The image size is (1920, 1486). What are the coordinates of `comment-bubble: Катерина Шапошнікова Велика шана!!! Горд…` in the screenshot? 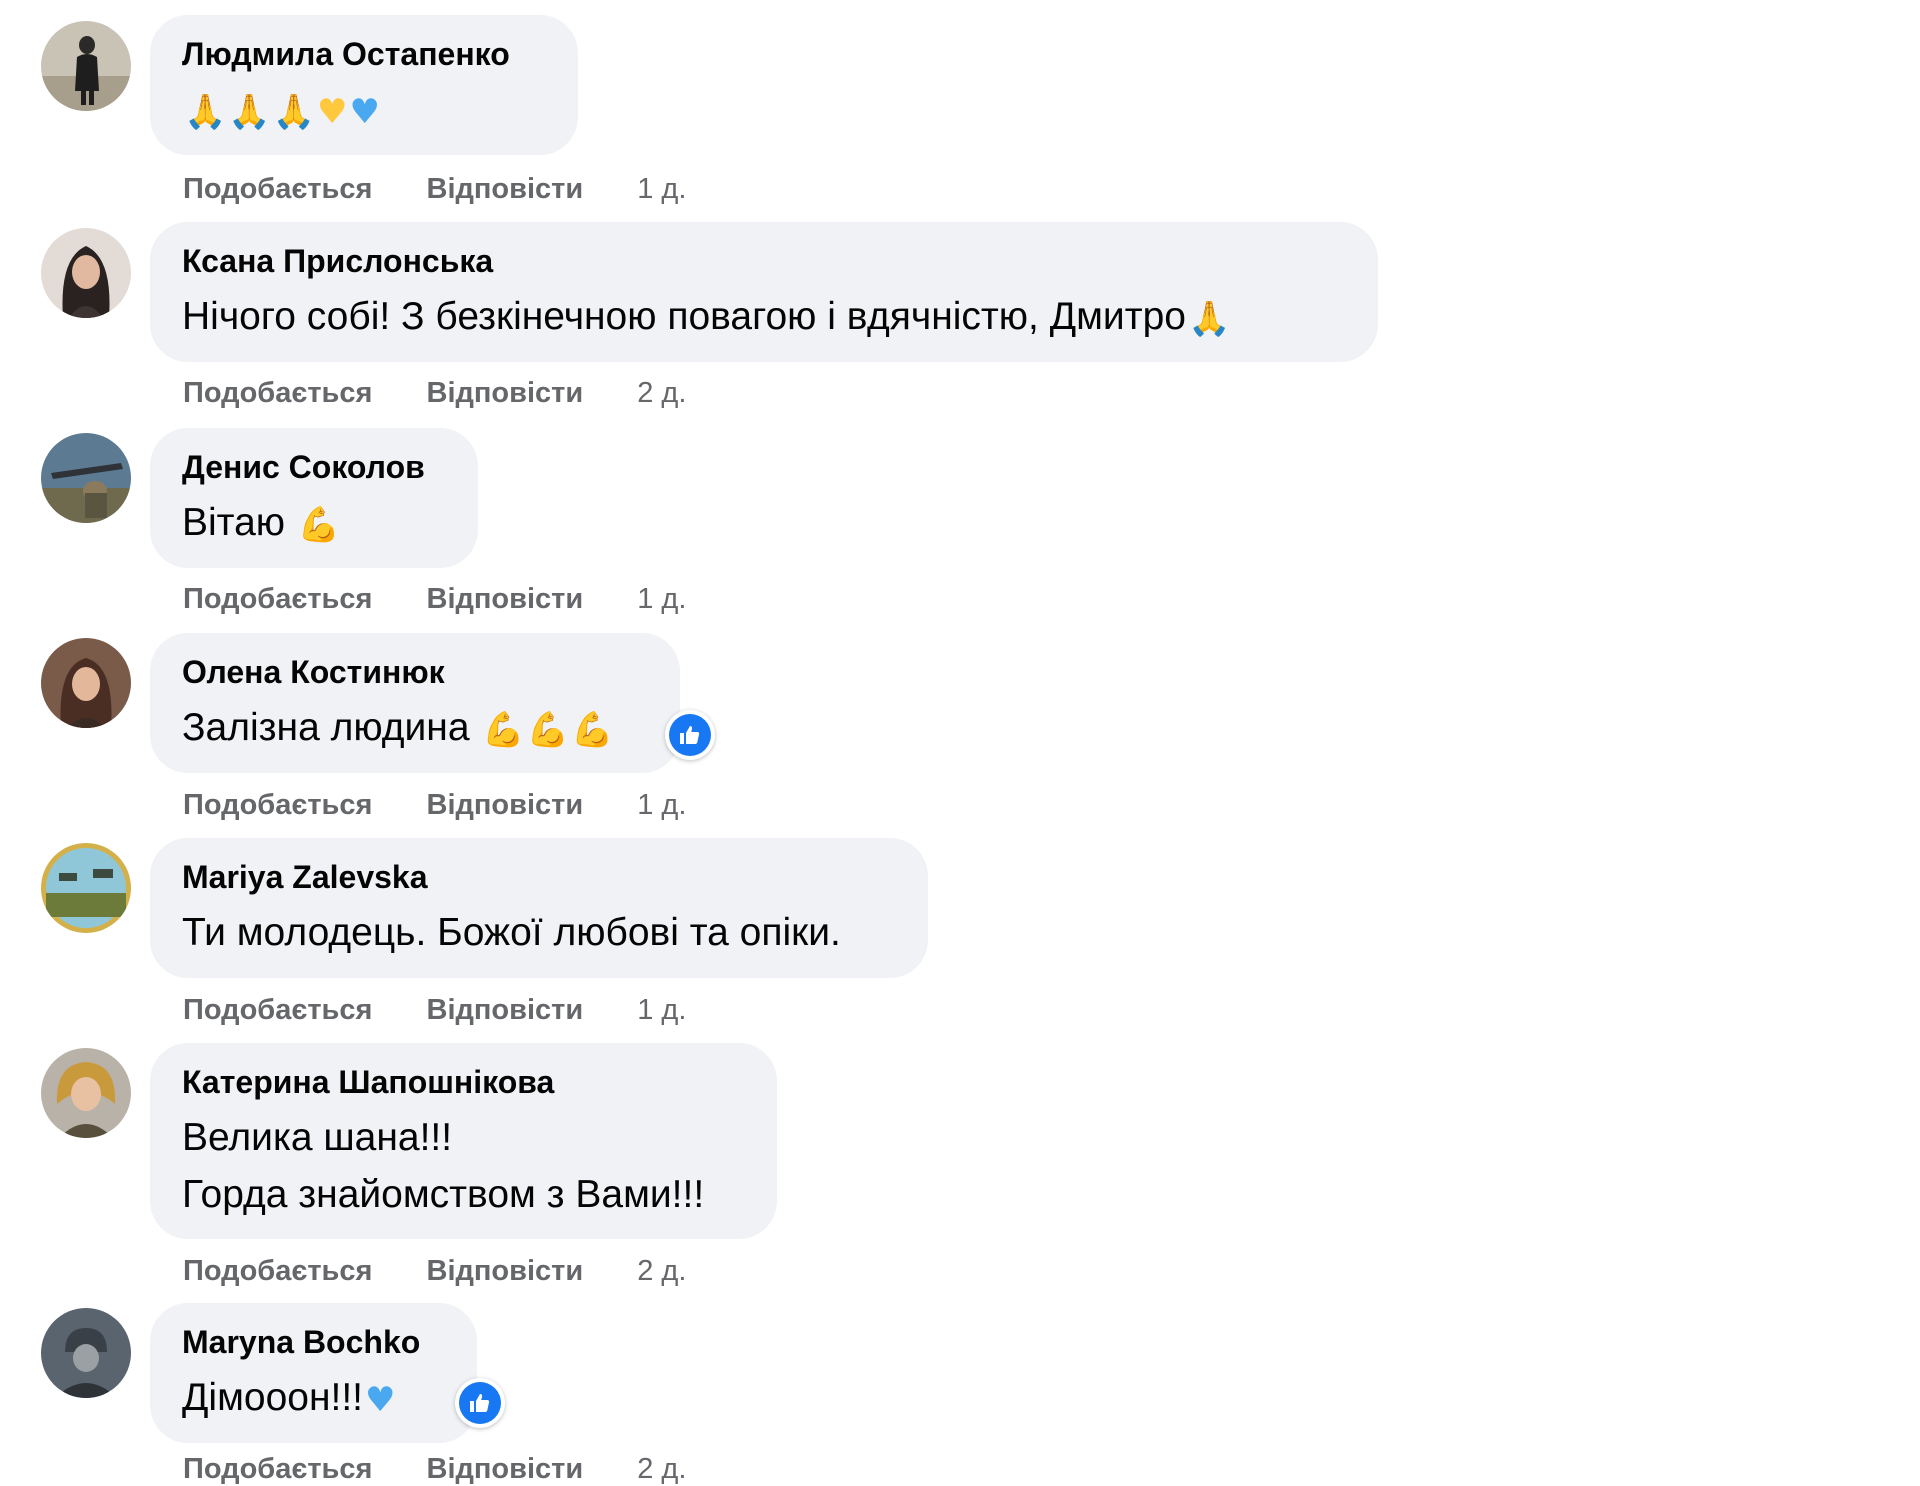 It's located at (463, 1141).